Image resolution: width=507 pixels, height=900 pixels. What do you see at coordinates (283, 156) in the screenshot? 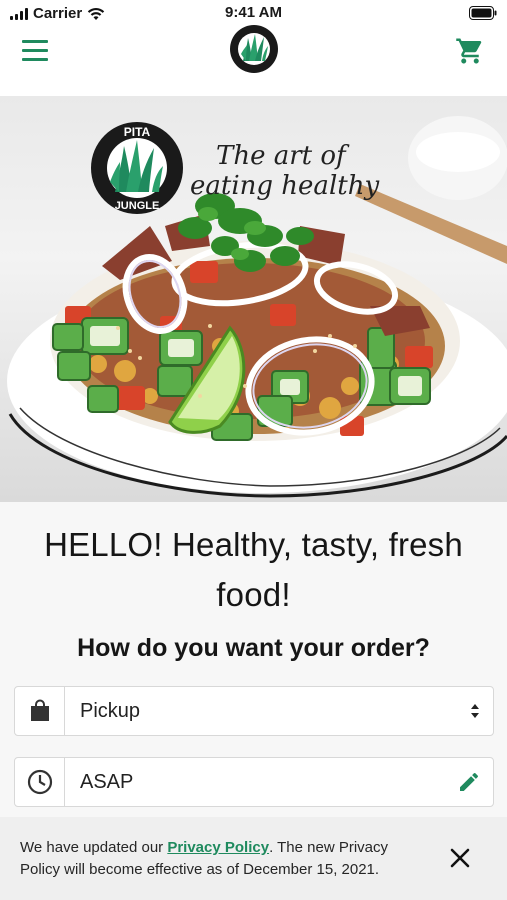
I see `hero-tagline-line1: The art of` at bounding box center [283, 156].